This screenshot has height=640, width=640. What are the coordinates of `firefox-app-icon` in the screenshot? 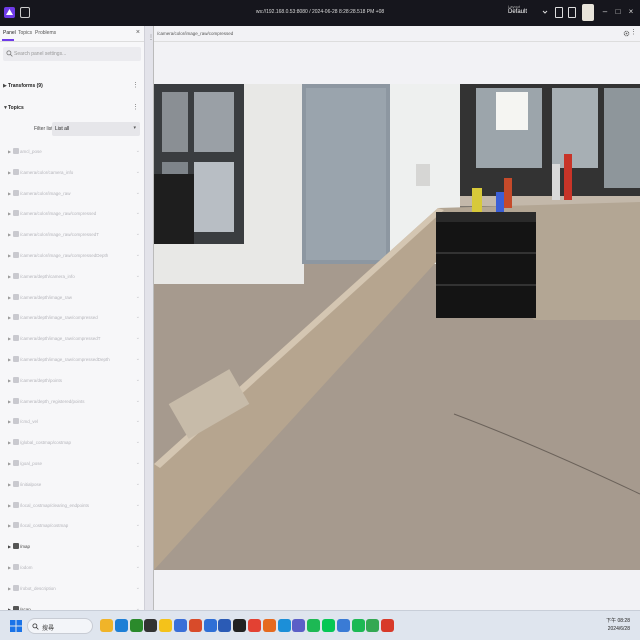 It's located at (269, 625).